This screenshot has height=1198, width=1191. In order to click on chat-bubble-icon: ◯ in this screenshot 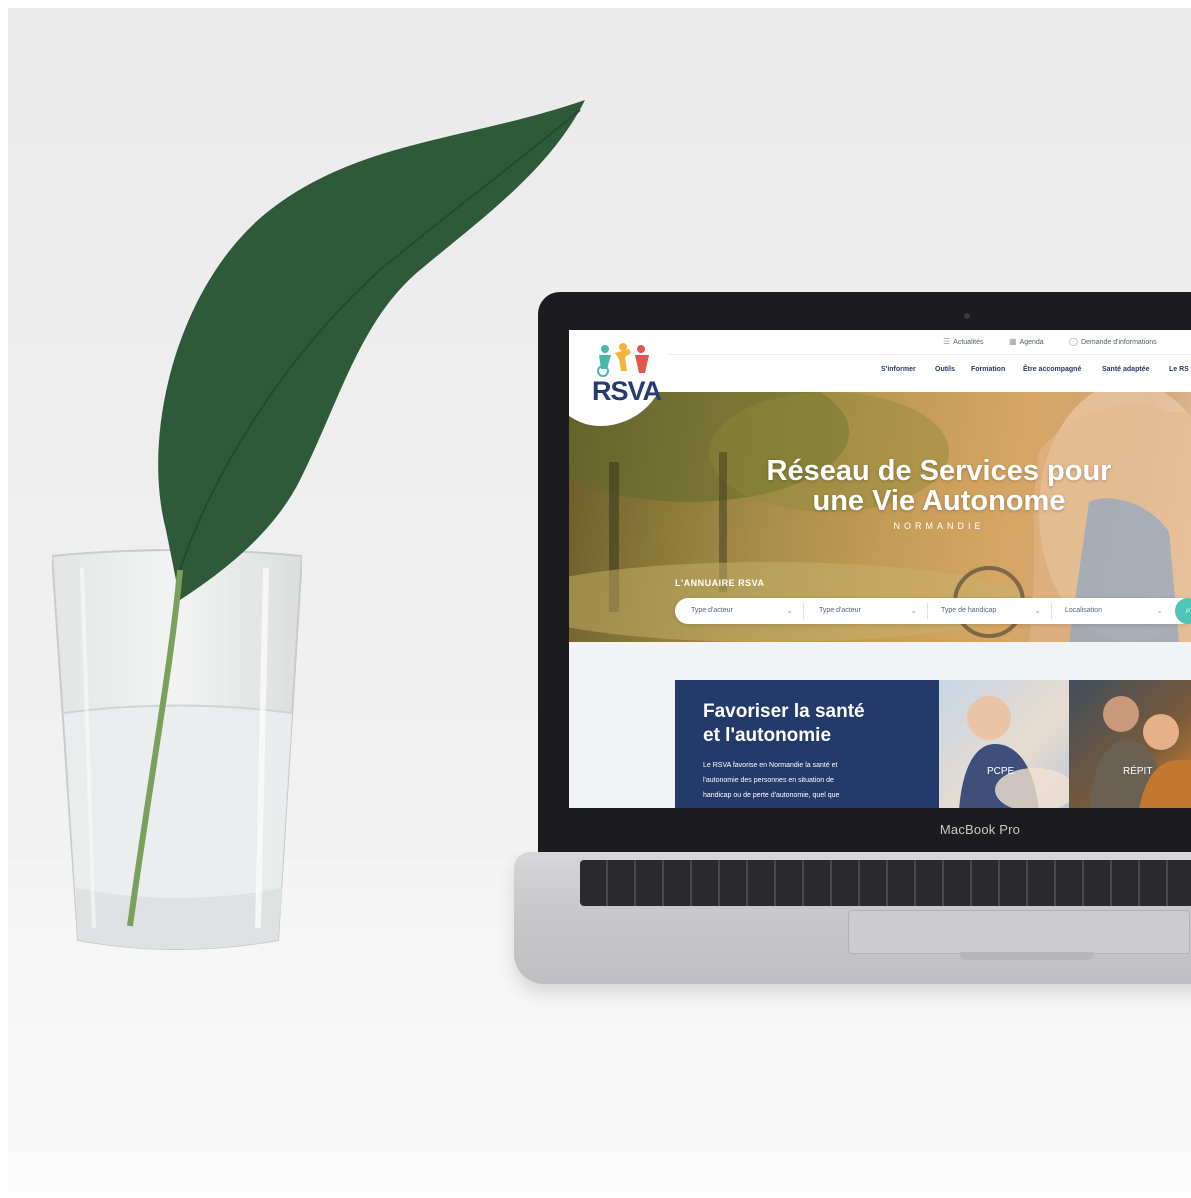, I will do `click(1073, 341)`.